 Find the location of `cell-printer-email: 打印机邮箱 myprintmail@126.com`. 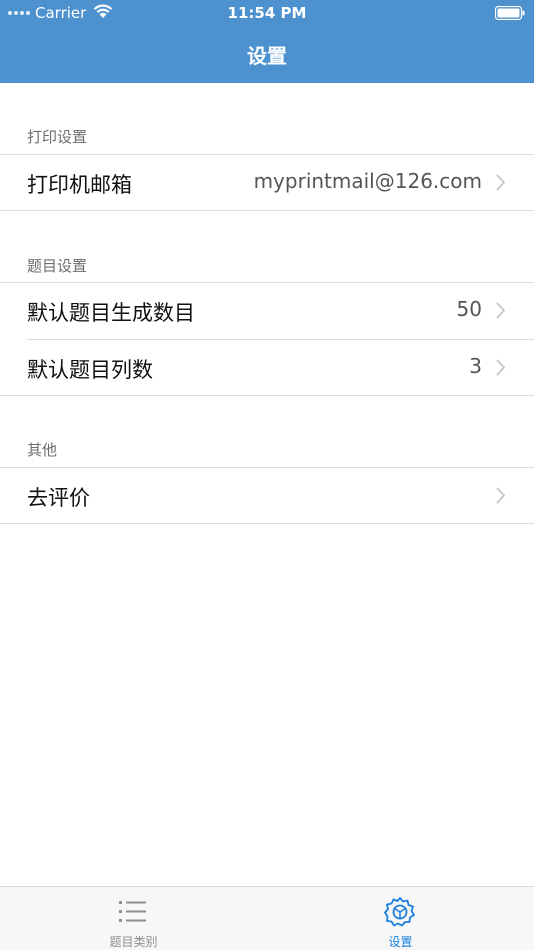

cell-printer-email: 打印机邮箱 myprintmail@126.com is located at coordinates (267, 183).